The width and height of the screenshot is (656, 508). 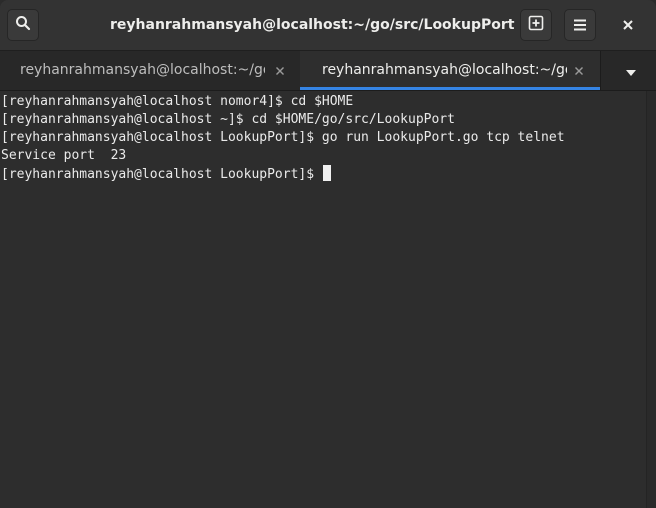 I want to click on text-cursor, so click(x=326, y=173).